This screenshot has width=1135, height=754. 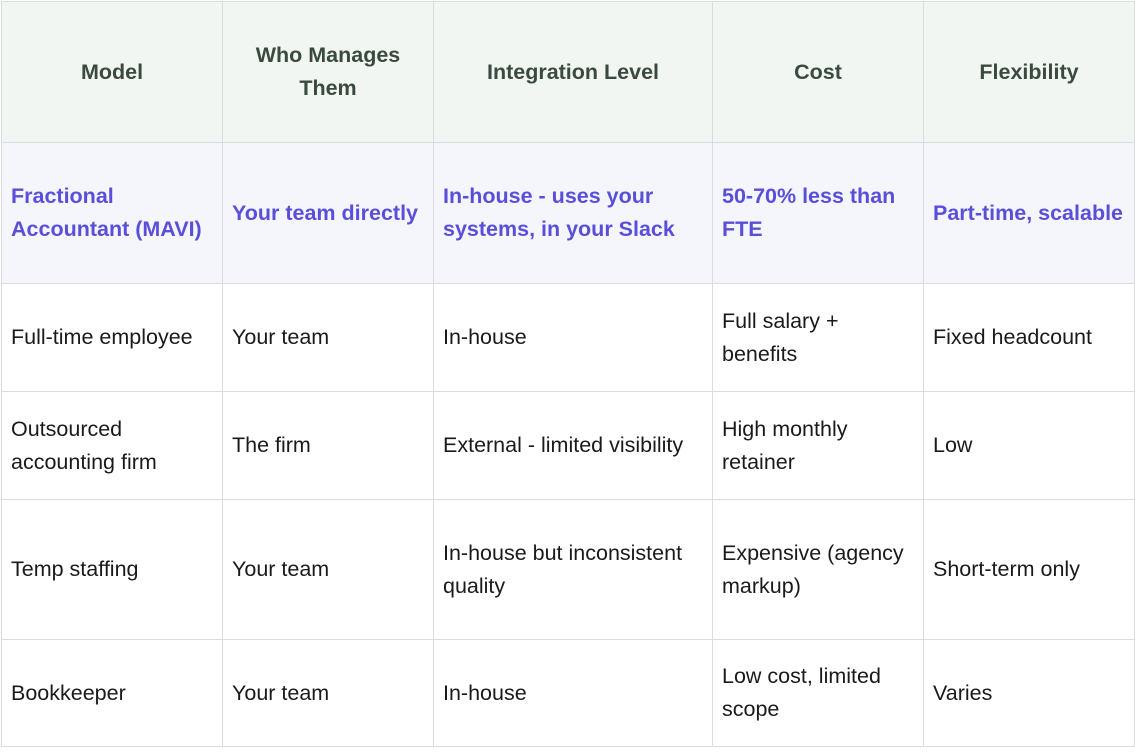 What do you see at coordinates (1029, 213) in the screenshot?
I see `featured-cell-flexibility: Part-time, scalable` at bounding box center [1029, 213].